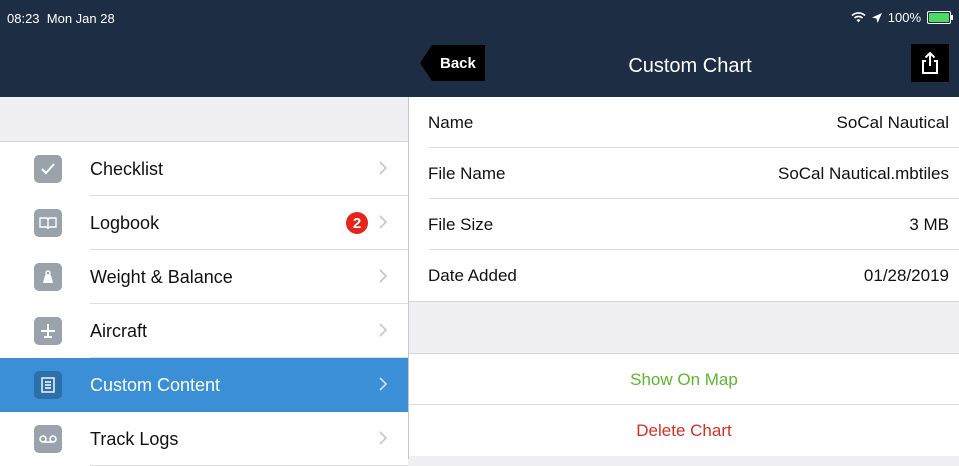 This screenshot has width=959, height=466. I want to click on property-key: File Size, so click(461, 224).